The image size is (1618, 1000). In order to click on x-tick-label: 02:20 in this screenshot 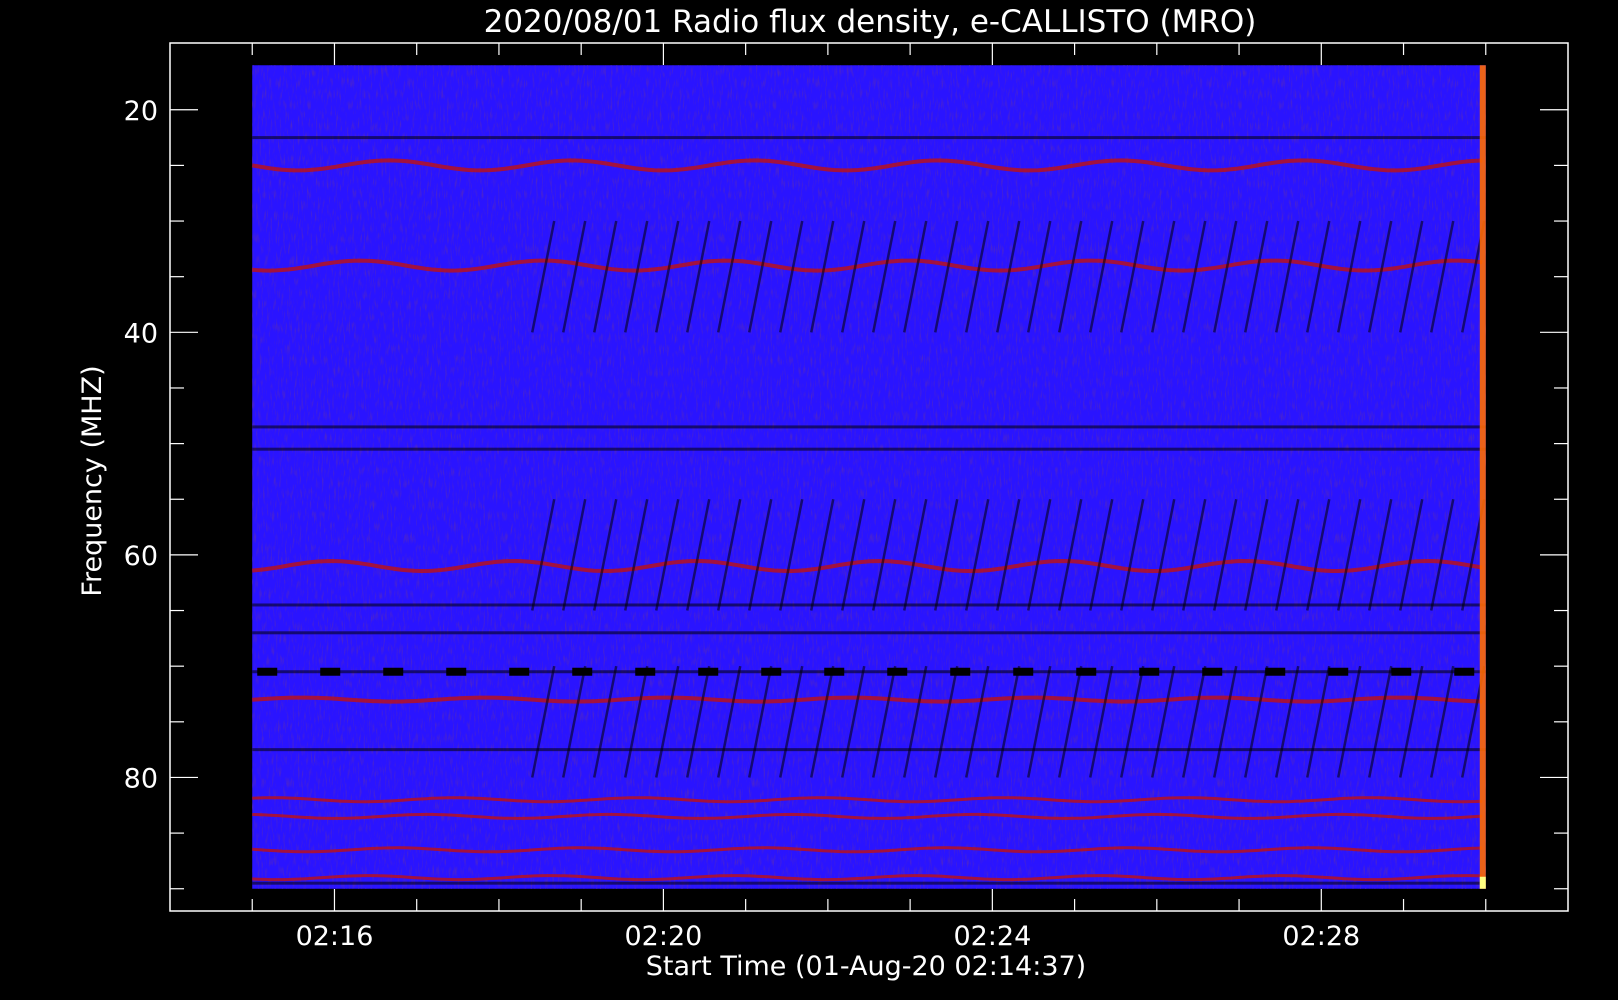, I will do `click(664, 936)`.